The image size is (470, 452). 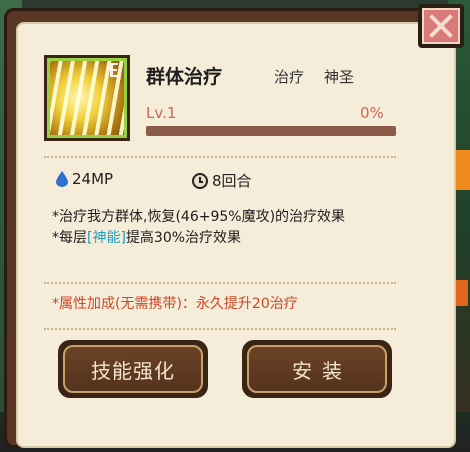 I want to click on description-text: 提高30%治疗效果, so click(x=183, y=238).